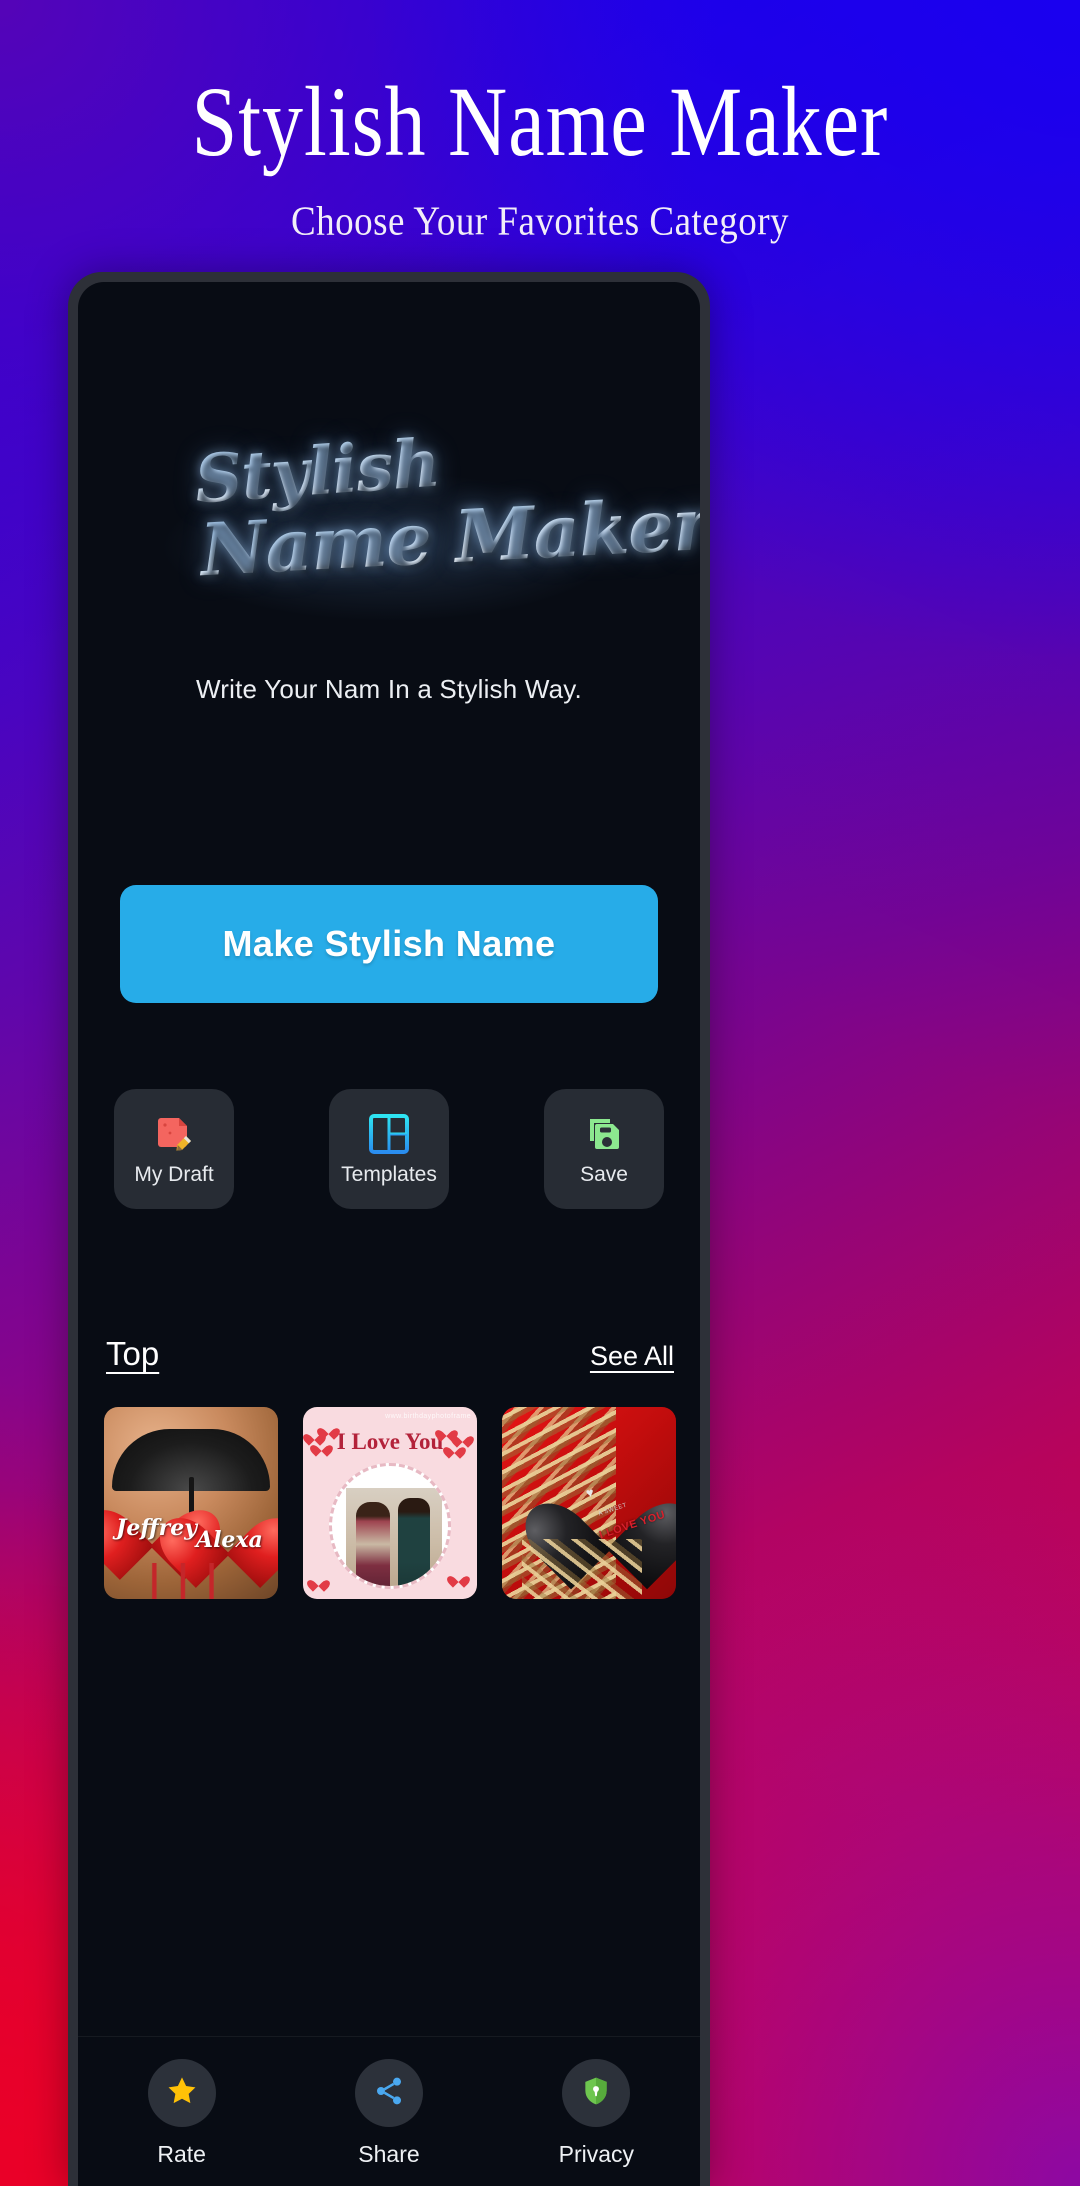 The image size is (1080, 2186). I want to click on table-row: Jeffrey Alexa, so click(191, 1503).